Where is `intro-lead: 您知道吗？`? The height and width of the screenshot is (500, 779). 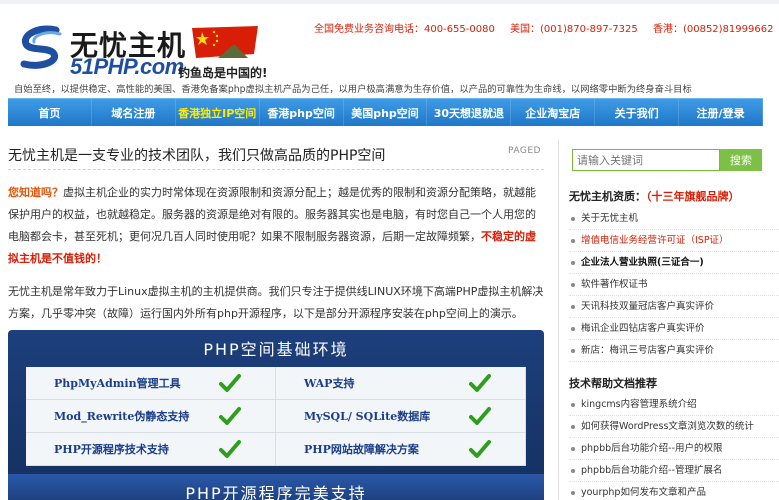 intro-lead: 您知道吗？ is located at coordinates (35, 192).